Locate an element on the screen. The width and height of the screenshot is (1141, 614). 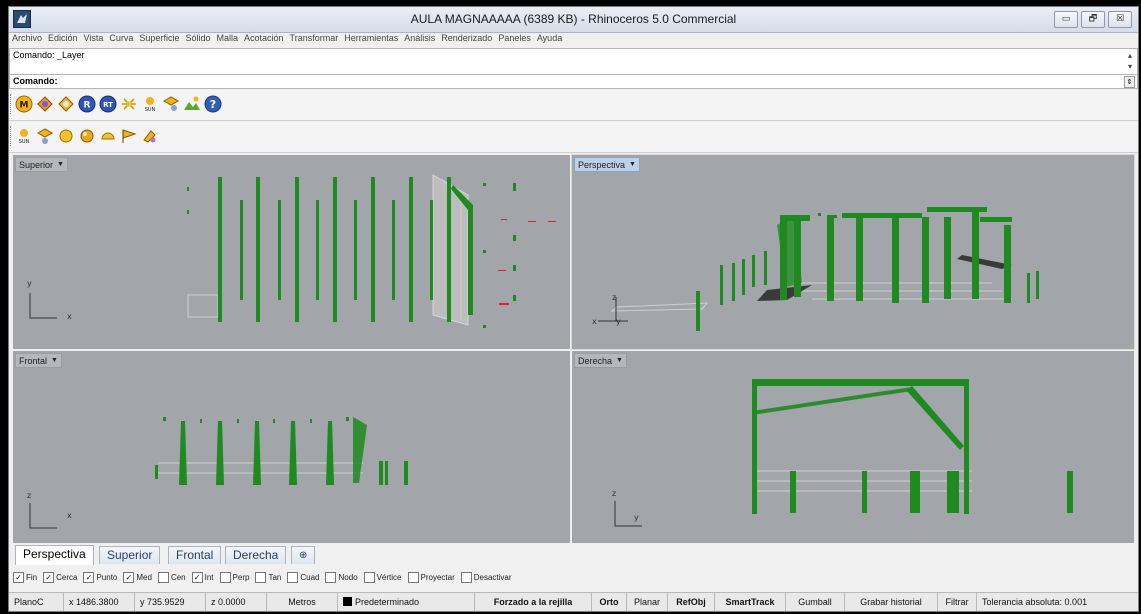
tab-perspectiva: Perspectiva is located at coordinates (54, 555).